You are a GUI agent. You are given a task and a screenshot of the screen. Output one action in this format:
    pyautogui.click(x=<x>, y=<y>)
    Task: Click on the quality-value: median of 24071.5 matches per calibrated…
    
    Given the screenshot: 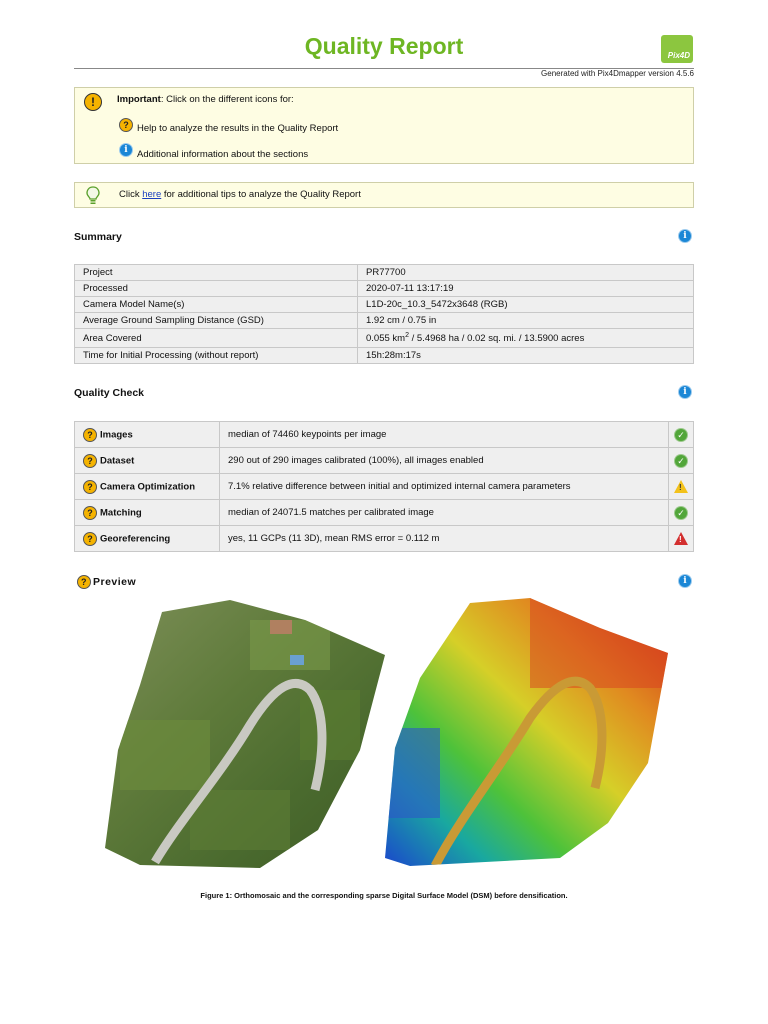 What is the action you would take?
    pyautogui.click(x=444, y=512)
    